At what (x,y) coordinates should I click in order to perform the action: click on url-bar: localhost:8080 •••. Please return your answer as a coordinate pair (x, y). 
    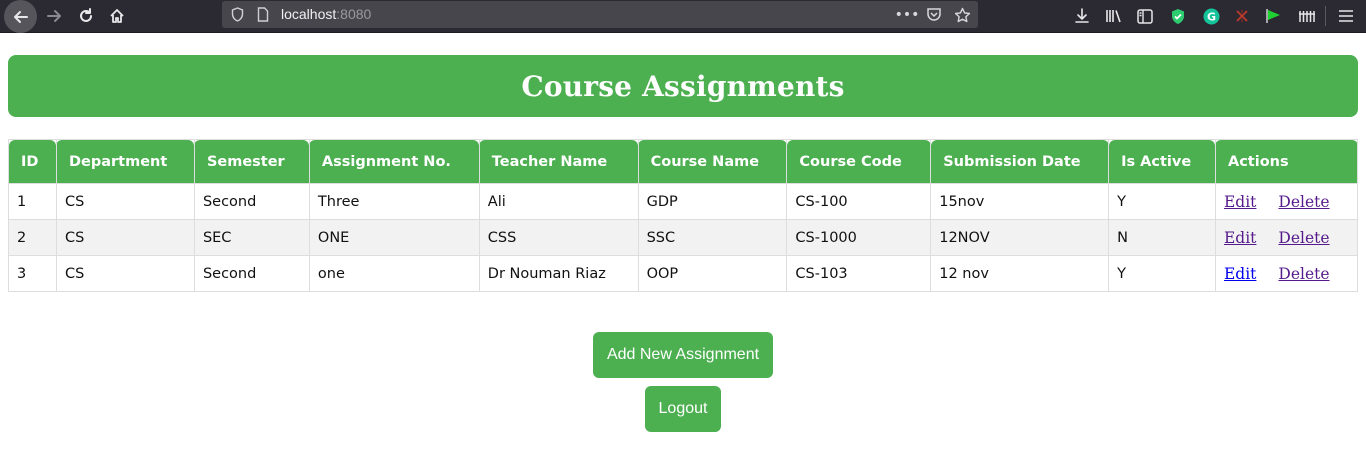
    Looking at the image, I should click on (600, 14).